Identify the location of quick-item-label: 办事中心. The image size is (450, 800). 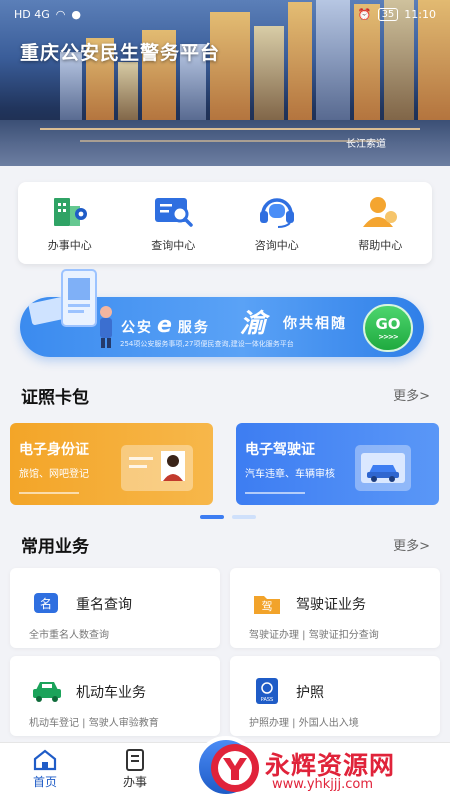
(69, 245).